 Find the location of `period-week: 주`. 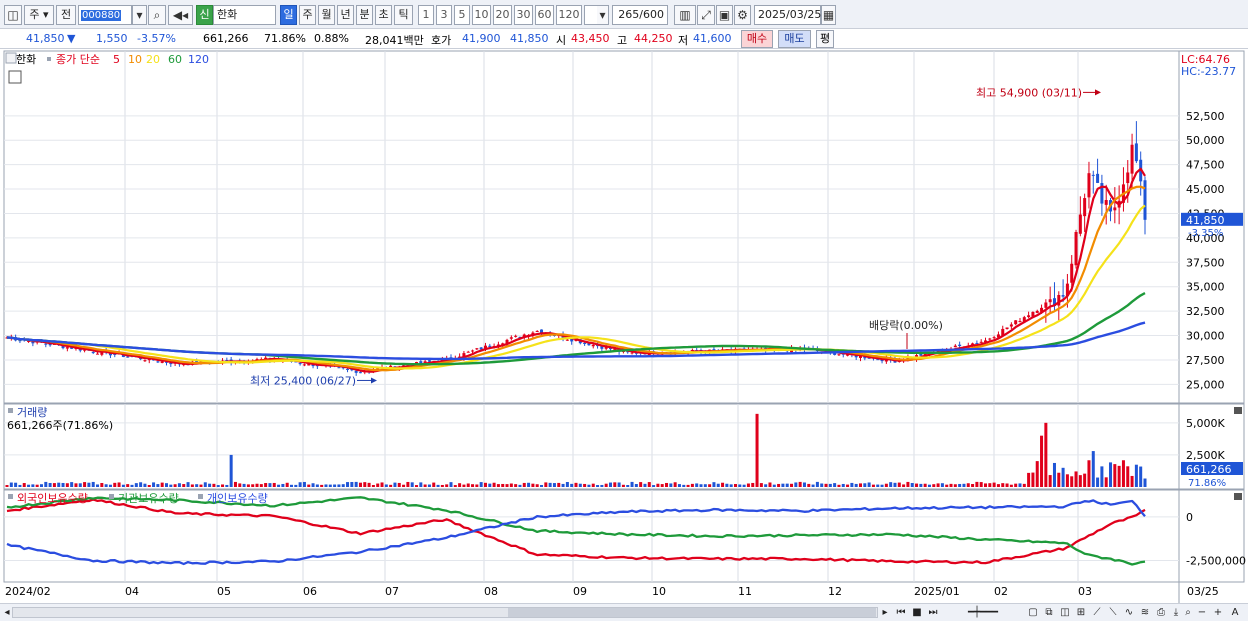

period-week: 주 is located at coordinates (307, 15).